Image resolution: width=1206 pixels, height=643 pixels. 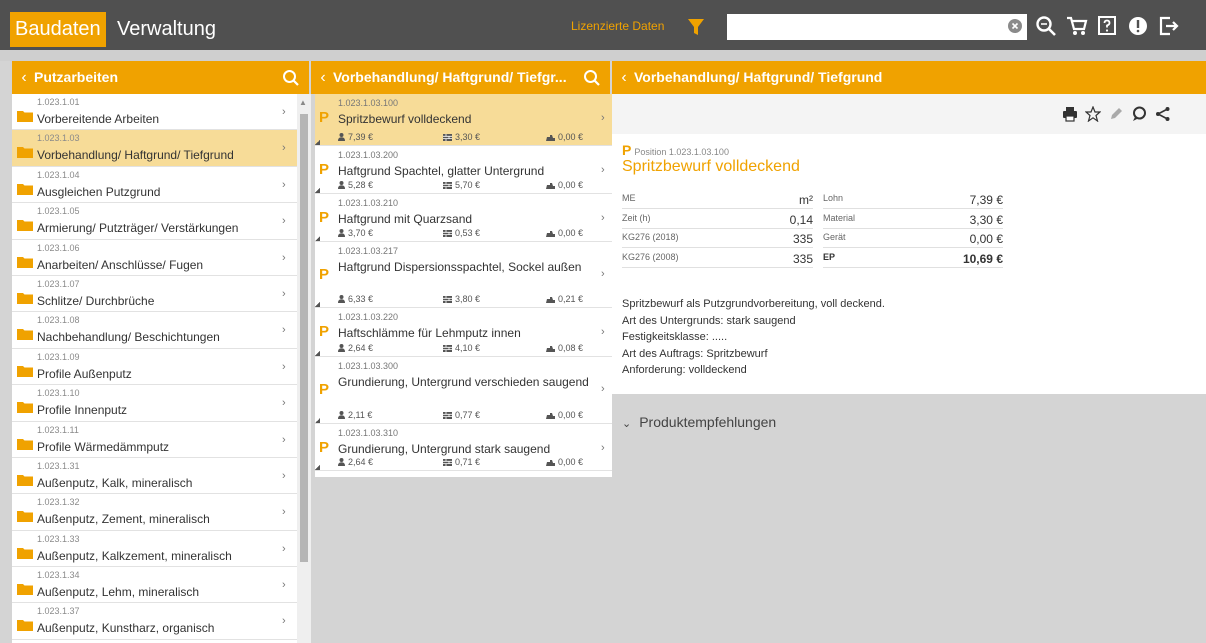 What do you see at coordinates (154, 585) in the screenshot?
I see `category-item: 1.023.1.34 Außenputz, Lehm, mineralisch ›` at bounding box center [154, 585].